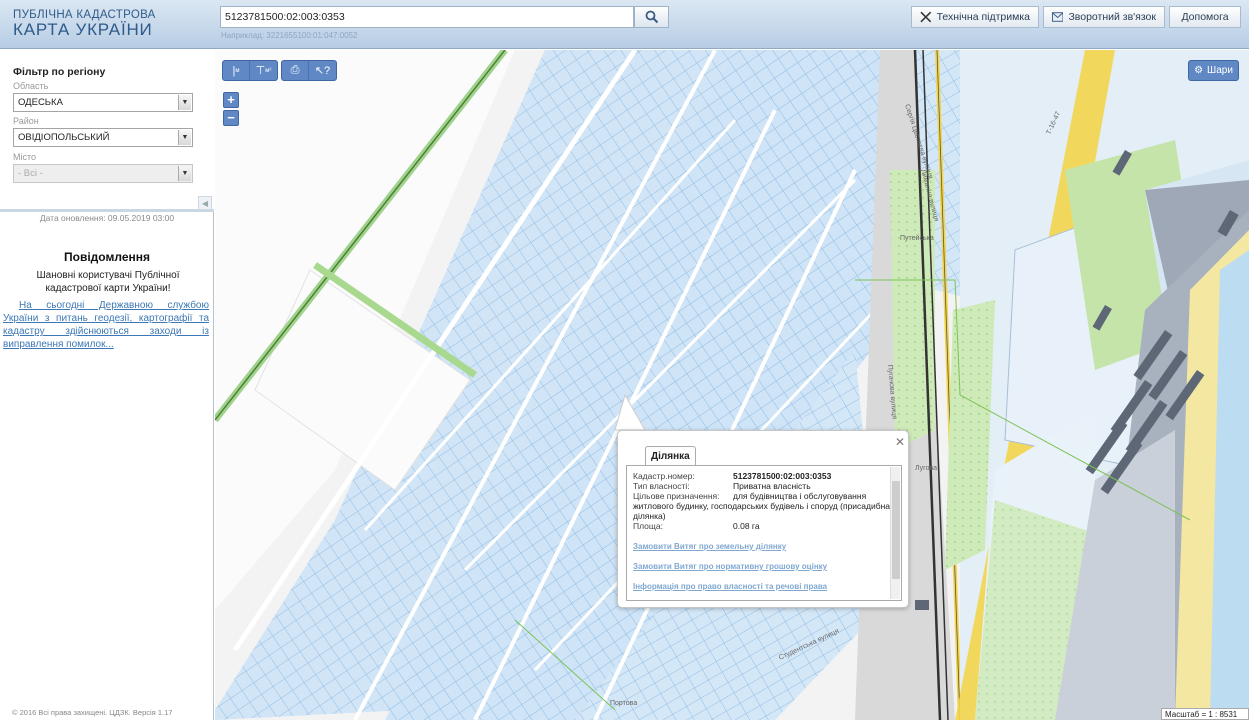 This screenshot has width=1249, height=720. I want to click on feedback-label: Зворотний зв'язок, so click(1112, 17).